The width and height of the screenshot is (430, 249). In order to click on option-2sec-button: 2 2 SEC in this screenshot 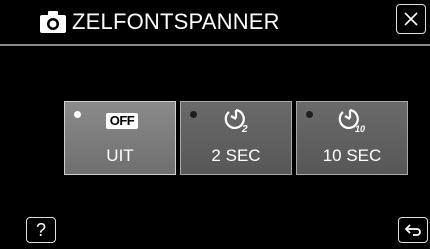, I will do `click(236, 138)`.